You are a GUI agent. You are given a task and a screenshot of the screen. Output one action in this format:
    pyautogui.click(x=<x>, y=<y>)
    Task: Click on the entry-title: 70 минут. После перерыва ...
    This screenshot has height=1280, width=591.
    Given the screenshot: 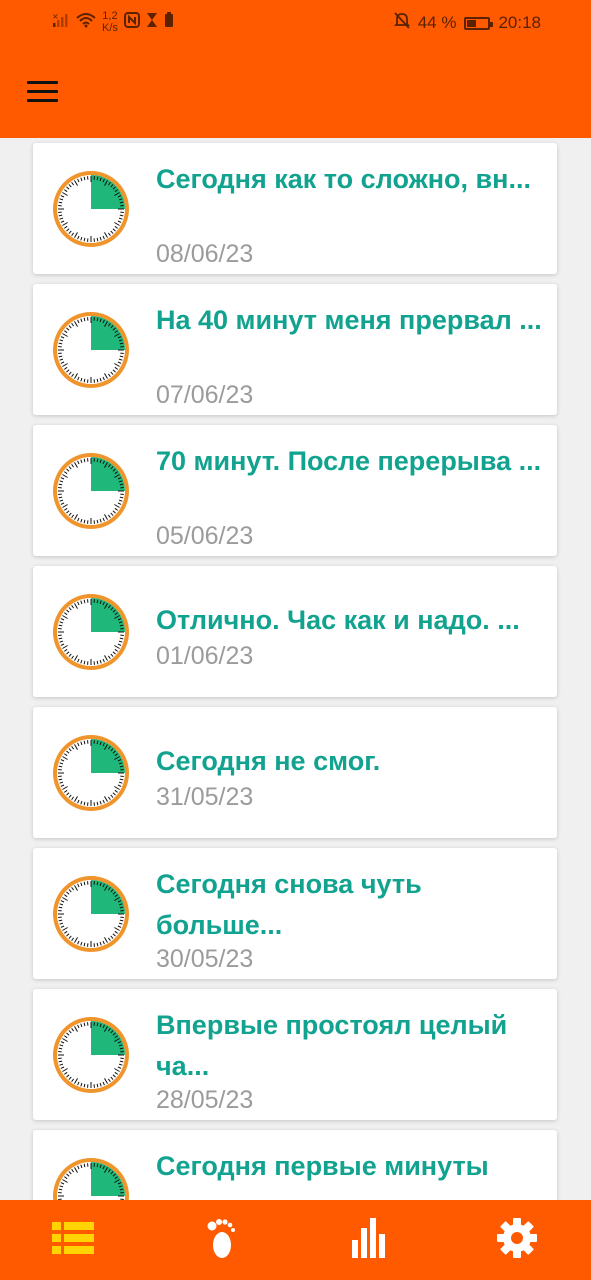 What is the action you would take?
    pyautogui.click(x=349, y=461)
    